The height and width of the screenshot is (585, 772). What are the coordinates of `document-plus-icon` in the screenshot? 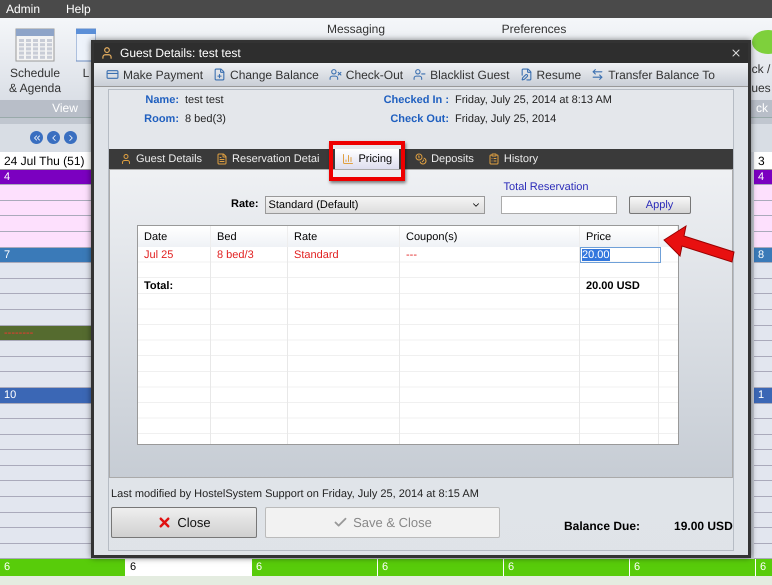 It's located at (219, 74).